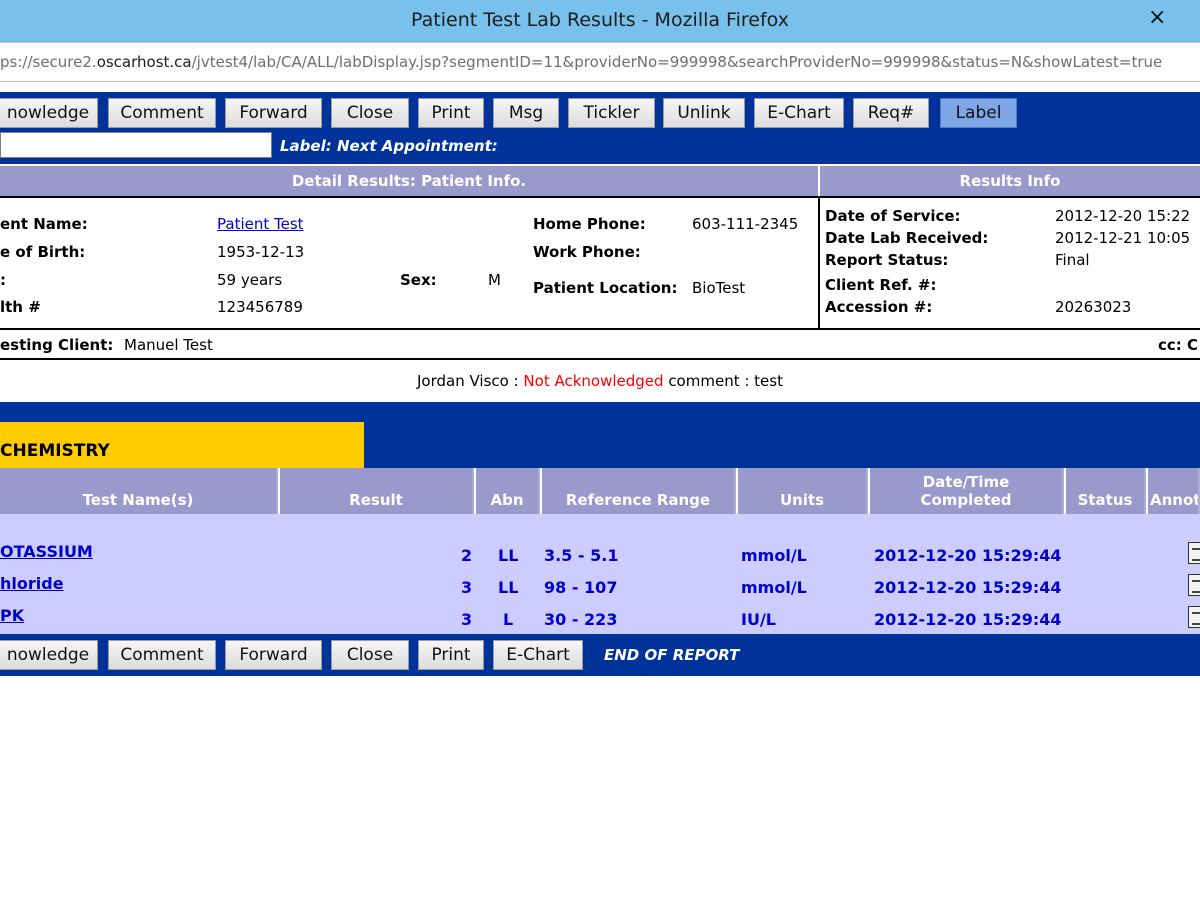 The image size is (1200, 900). What do you see at coordinates (1106, 491) in the screenshot?
I see `col-status: Status` at bounding box center [1106, 491].